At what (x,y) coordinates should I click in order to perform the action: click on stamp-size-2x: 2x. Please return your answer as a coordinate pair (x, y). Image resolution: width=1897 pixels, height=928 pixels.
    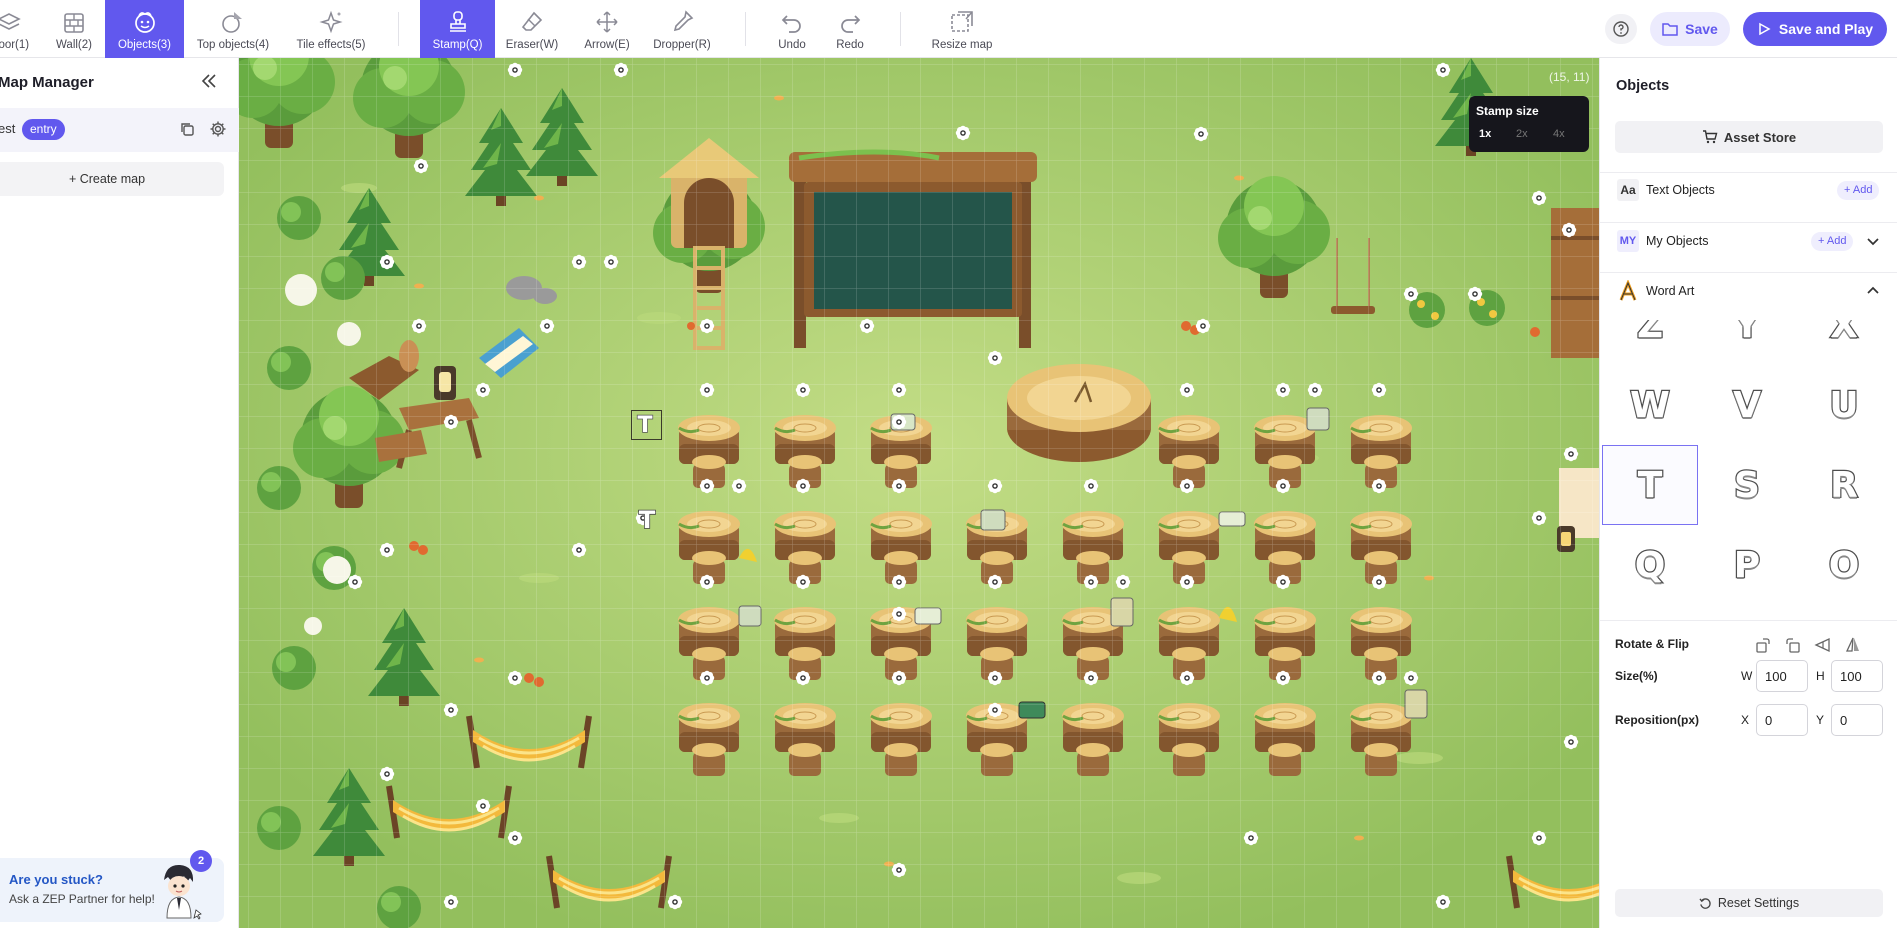
    Looking at the image, I should click on (1522, 134).